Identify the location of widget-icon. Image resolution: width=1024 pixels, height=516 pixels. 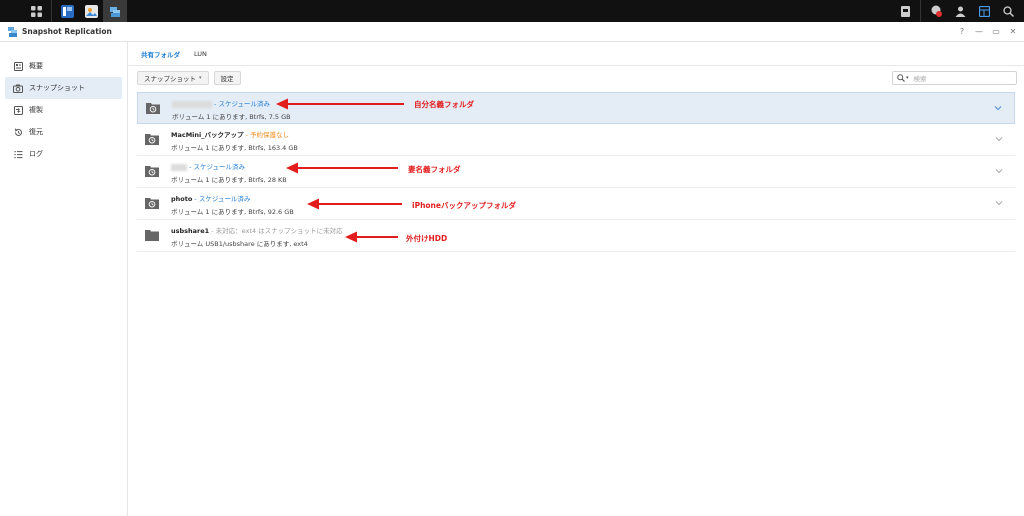
(905, 11).